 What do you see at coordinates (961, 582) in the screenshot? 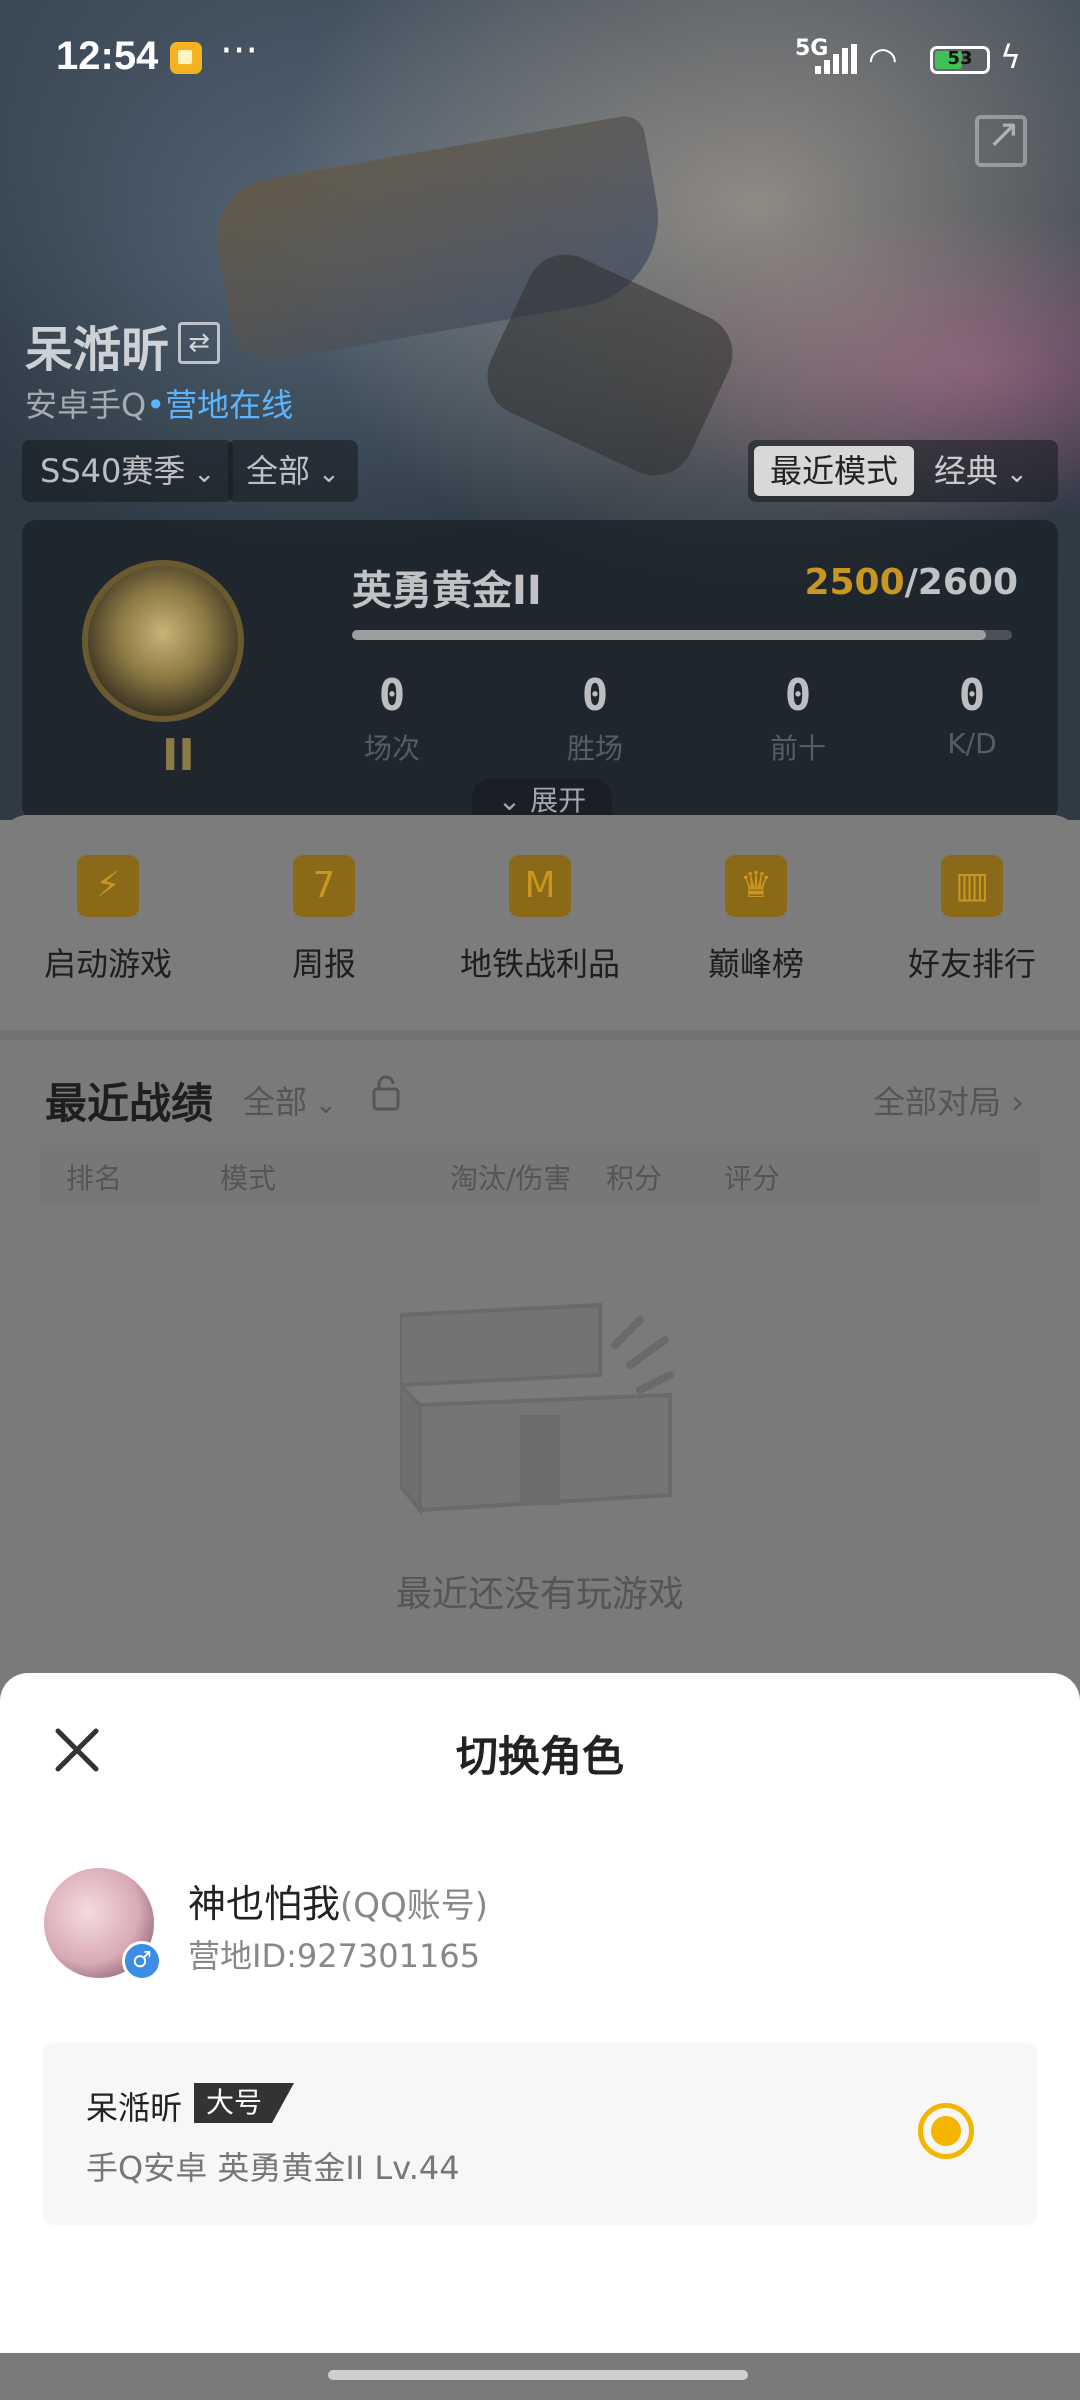
I see `rank-score-total: /2600` at bounding box center [961, 582].